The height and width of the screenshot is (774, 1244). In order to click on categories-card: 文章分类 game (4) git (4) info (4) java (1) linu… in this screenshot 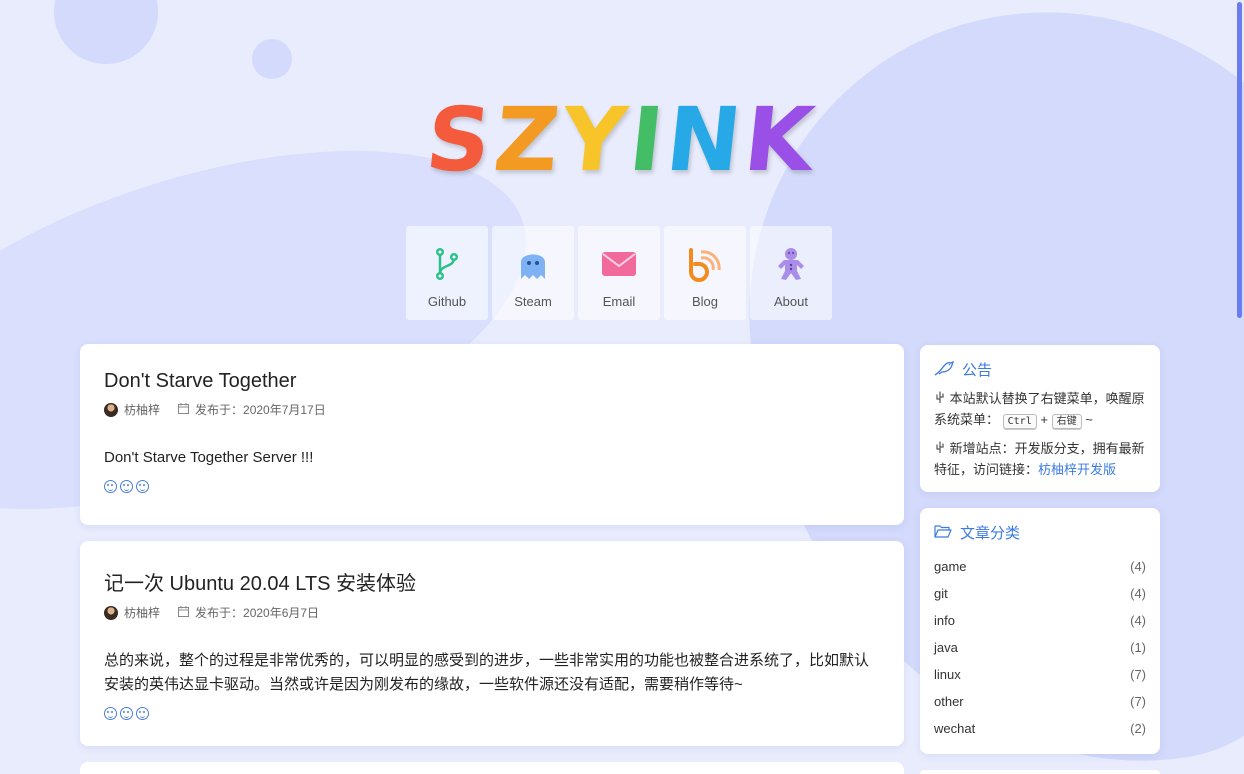, I will do `click(1040, 631)`.